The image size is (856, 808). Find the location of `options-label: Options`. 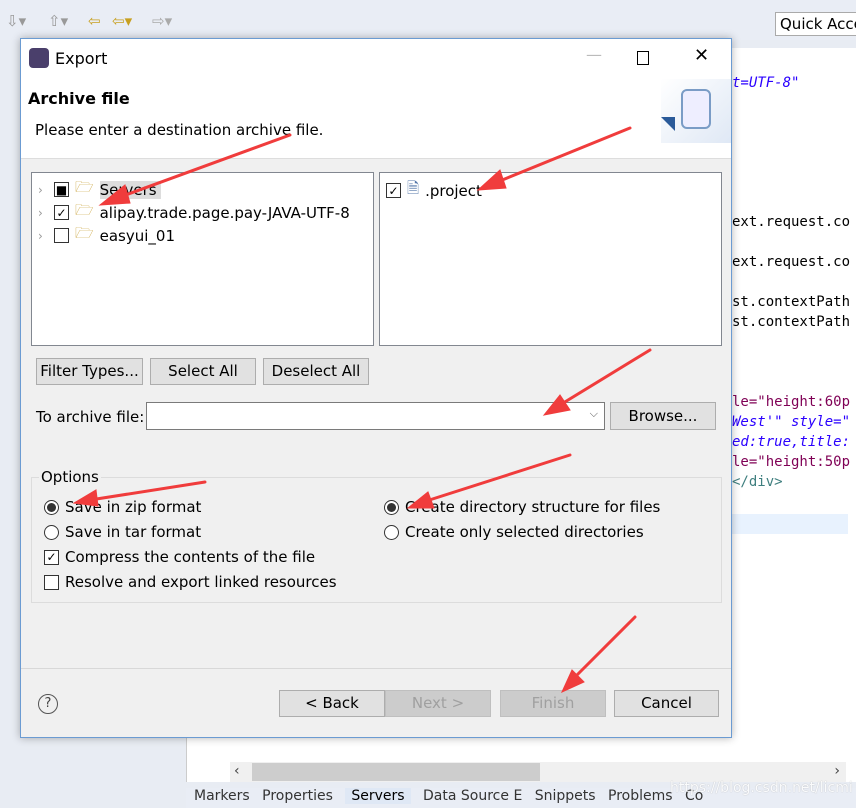

options-label: Options is located at coordinates (70, 477).